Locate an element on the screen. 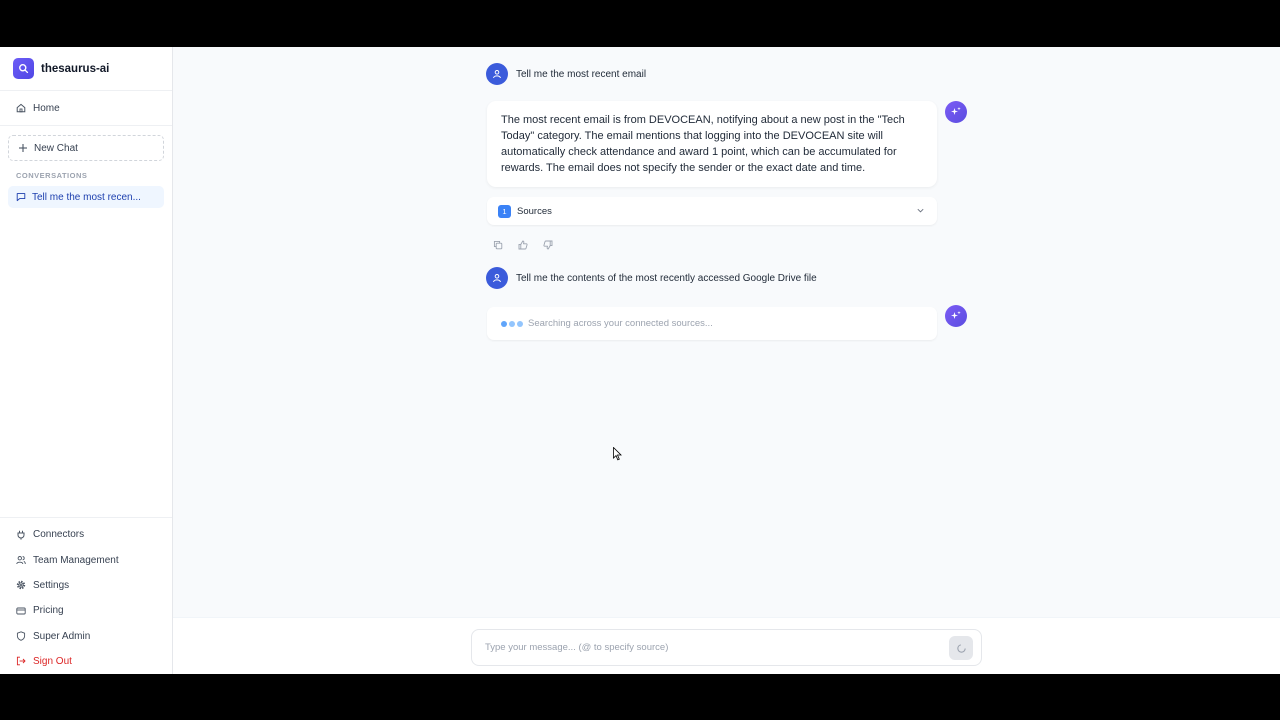 The image size is (1280, 720). credit-card-icon is located at coordinates (21, 611).